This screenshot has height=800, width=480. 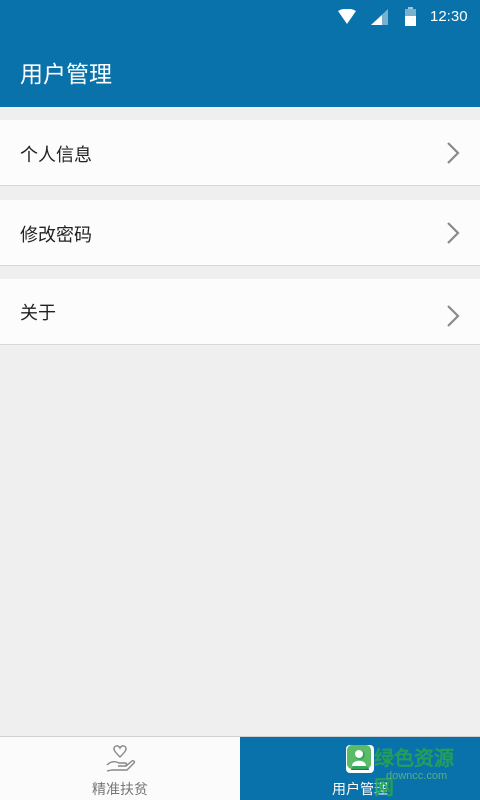 I want to click on app-header: 12:30 用户管理, so click(x=240, y=53).